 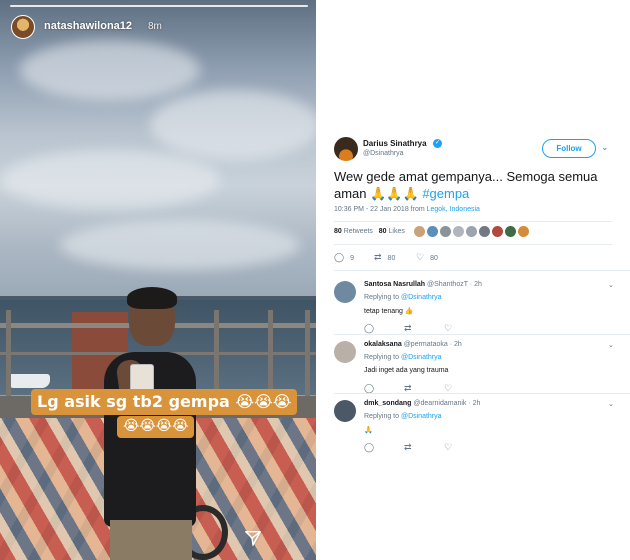 I want to click on follow-button: Follow, so click(x=569, y=148).